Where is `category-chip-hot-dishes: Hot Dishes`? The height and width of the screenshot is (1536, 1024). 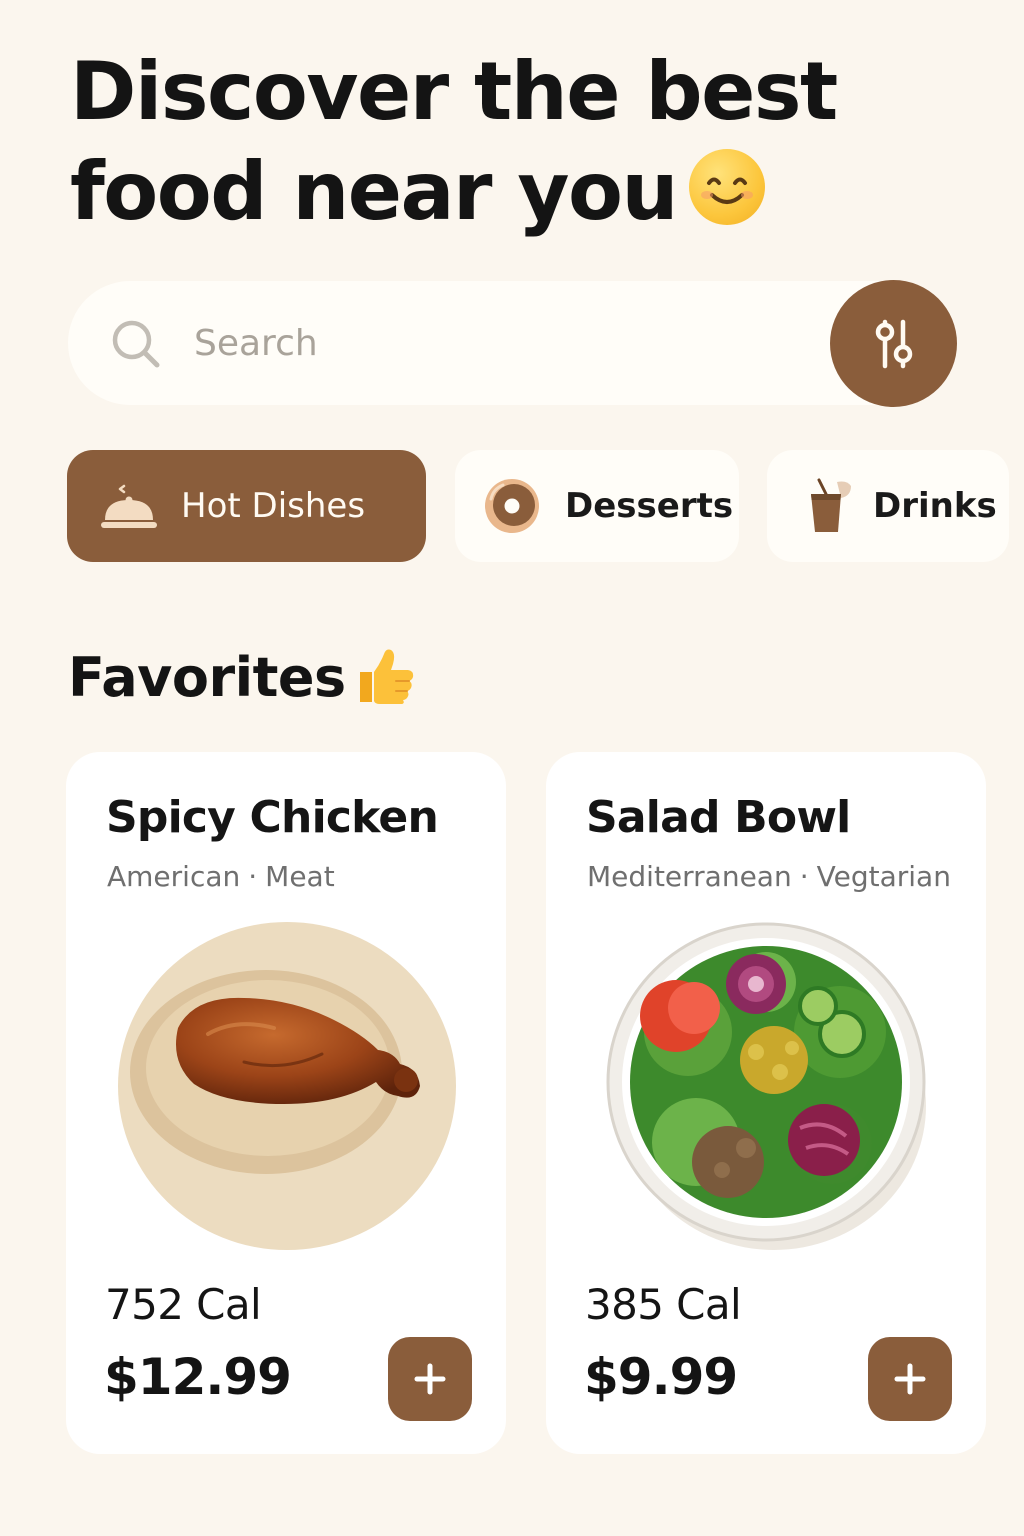
category-chip-hot-dishes: Hot Dishes is located at coordinates (246, 506).